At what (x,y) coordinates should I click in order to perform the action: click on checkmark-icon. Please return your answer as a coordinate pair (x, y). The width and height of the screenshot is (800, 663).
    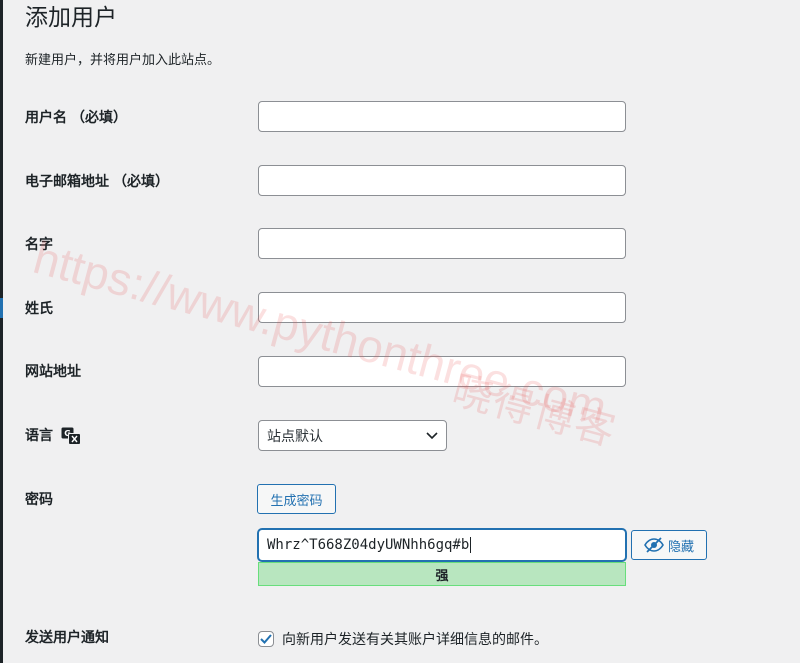
    Looking at the image, I should click on (266, 639).